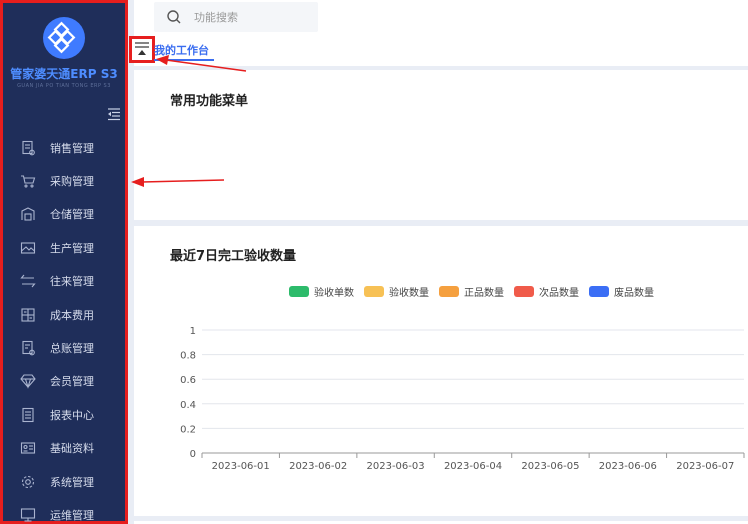 This screenshot has height=524, width=748. I want to click on sidebar-item-exchange: 往来管理, so click(64, 281).